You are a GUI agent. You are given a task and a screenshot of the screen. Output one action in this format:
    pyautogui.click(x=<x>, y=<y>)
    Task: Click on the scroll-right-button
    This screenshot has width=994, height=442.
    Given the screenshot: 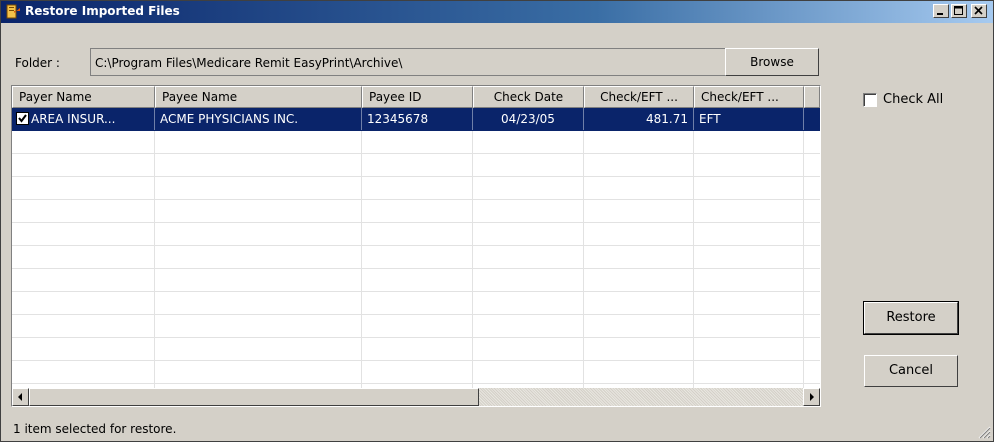 What is the action you would take?
    pyautogui.click(x=811, y=397)
    